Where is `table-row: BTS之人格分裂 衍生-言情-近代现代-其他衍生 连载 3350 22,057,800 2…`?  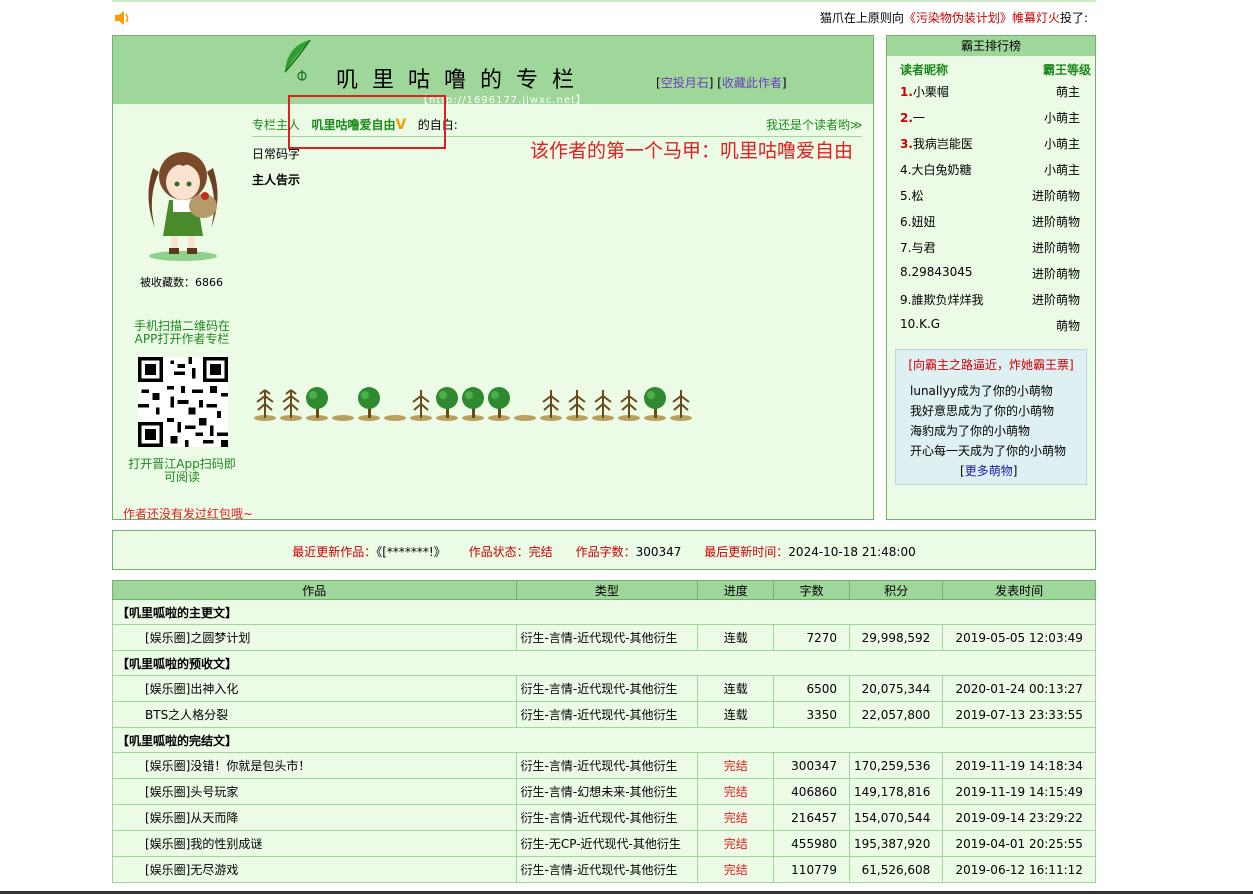 table-row: BTS之人格分裂 衍生-言情-近代现代-其他衍生 连载 3350 22,057,800 2… is located at coordinates (604, 714).